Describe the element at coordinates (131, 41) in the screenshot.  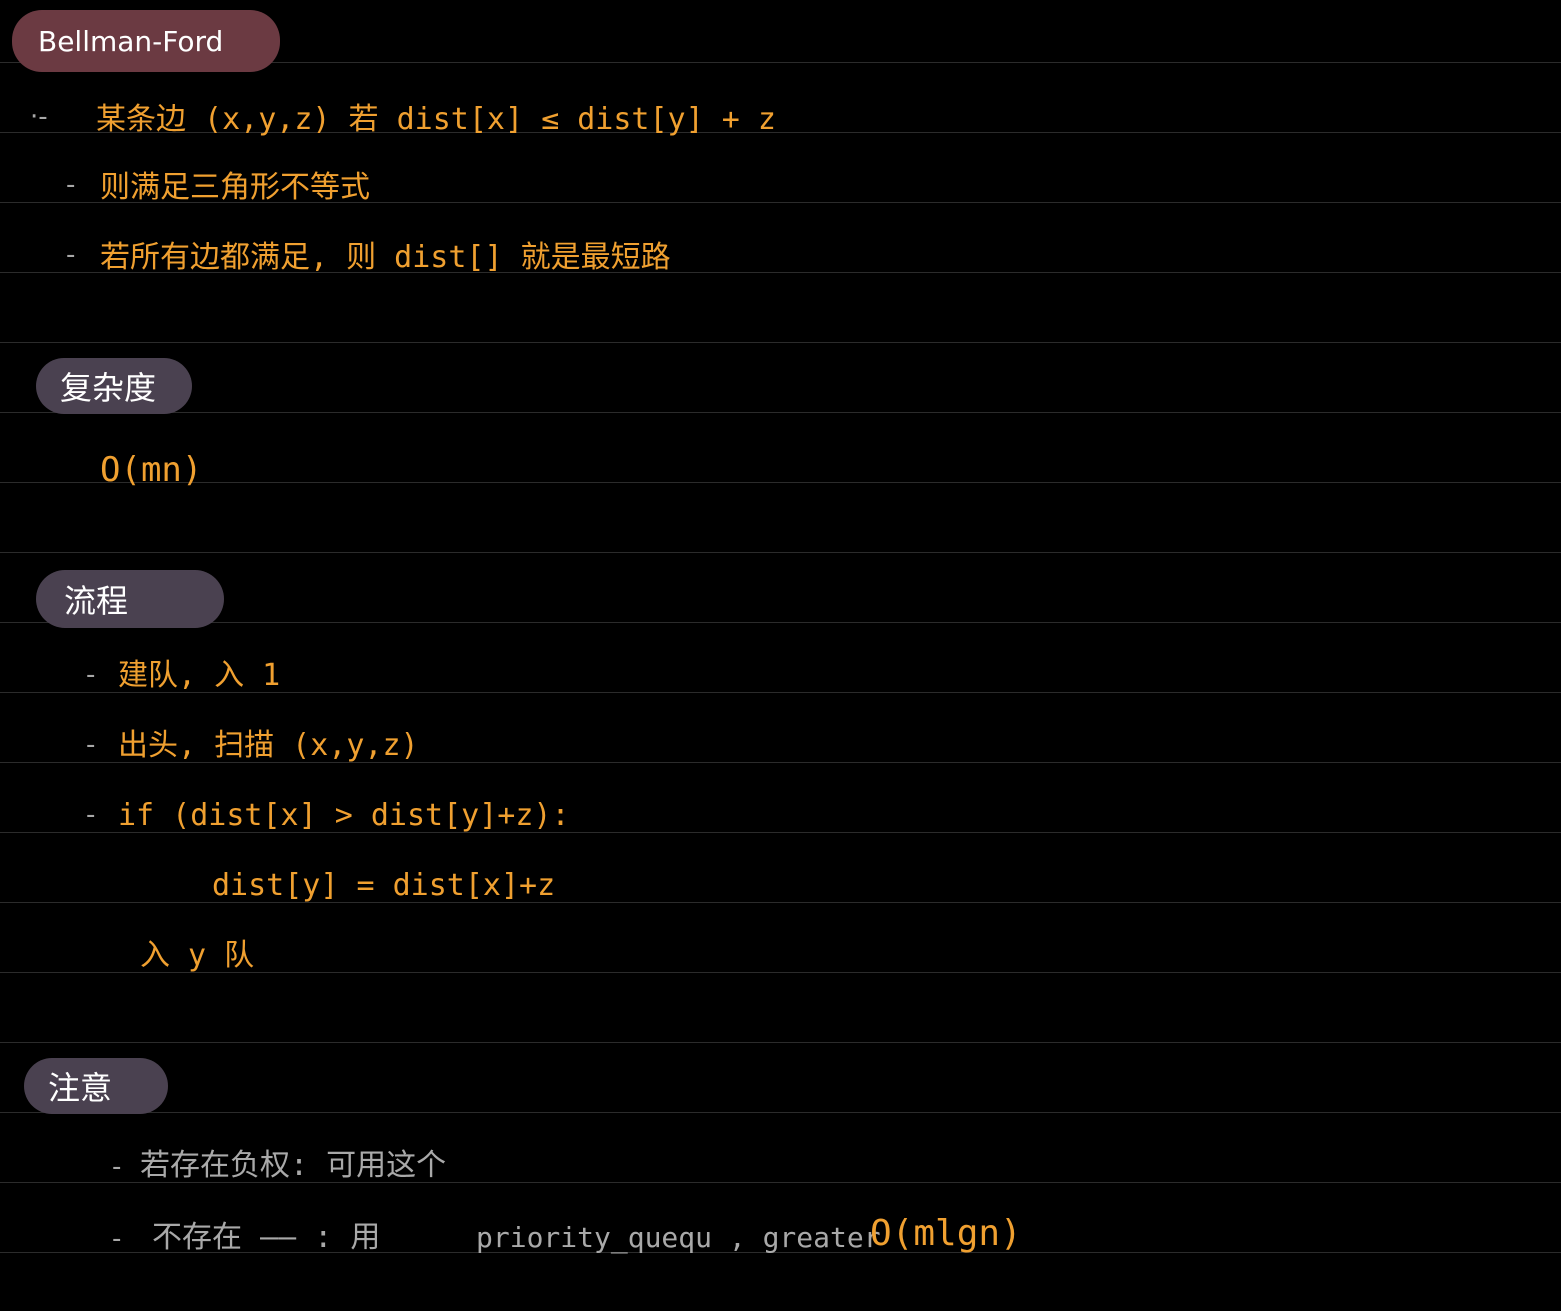
I see `title-text: Bellman-Ford` at that location.